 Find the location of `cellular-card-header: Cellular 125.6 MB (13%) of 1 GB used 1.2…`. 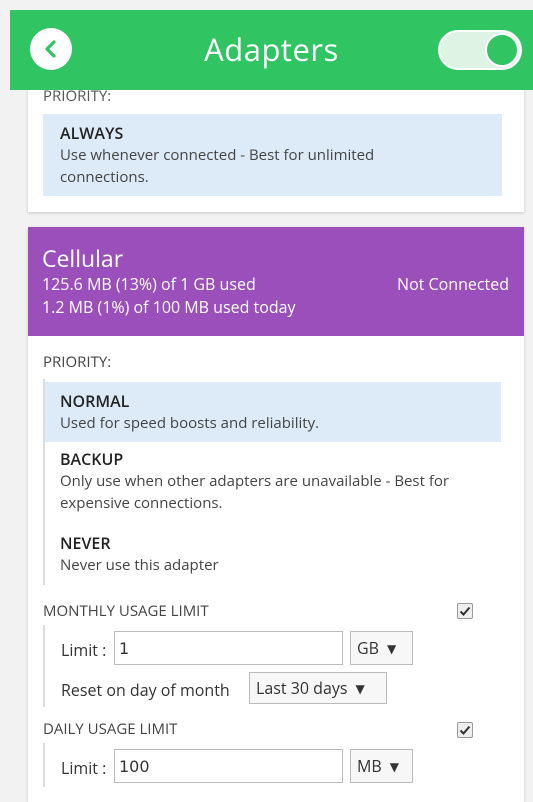

cellular-card-header: Cellular 125.6 MB (13%) of 1 GB used 1.2… is located at coordinates (276, 281).